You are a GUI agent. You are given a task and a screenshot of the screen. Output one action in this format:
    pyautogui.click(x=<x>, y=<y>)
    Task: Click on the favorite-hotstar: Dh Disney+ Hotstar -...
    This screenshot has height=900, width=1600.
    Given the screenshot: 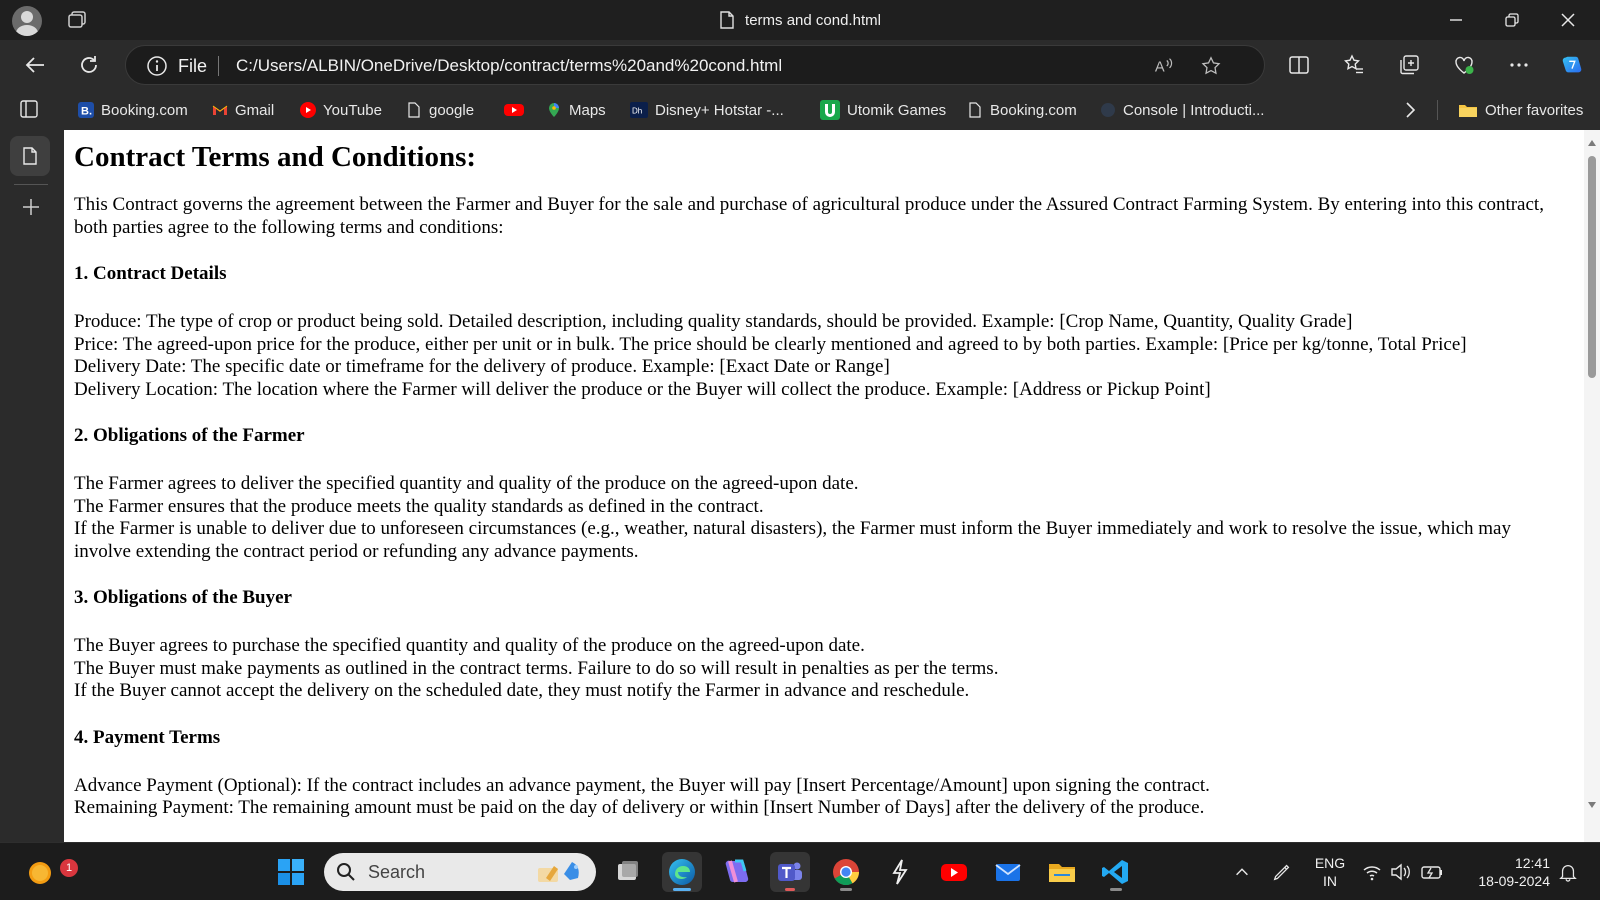 What is the action you would take?
    pyautogui.click(x=707, y=110)
    